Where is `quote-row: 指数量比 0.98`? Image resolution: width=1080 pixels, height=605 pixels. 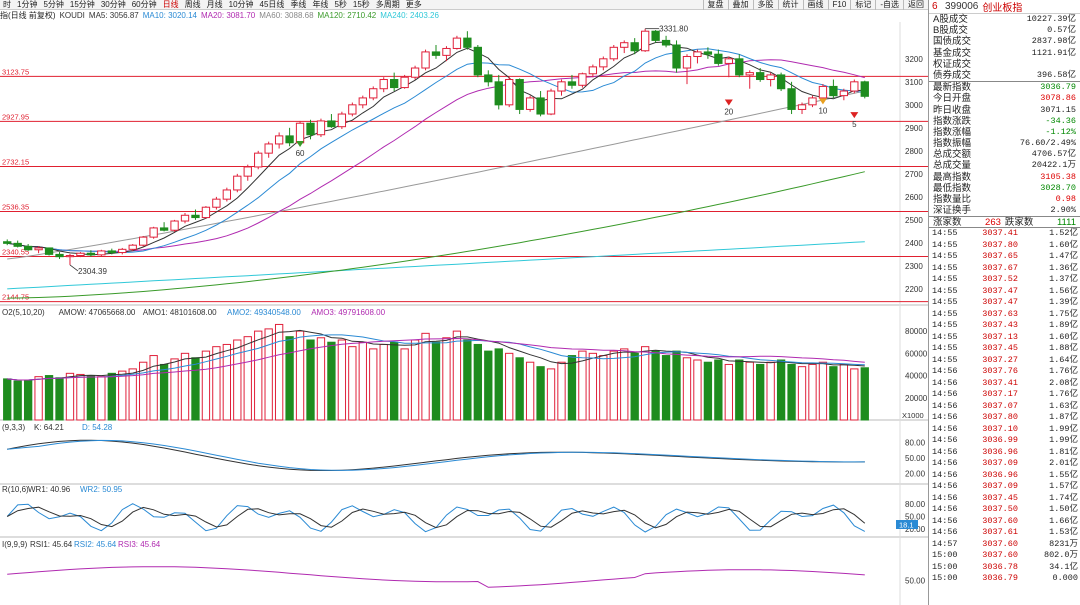
quote-row: 指数量比 0.98 is located at coordinates (1004, 199).